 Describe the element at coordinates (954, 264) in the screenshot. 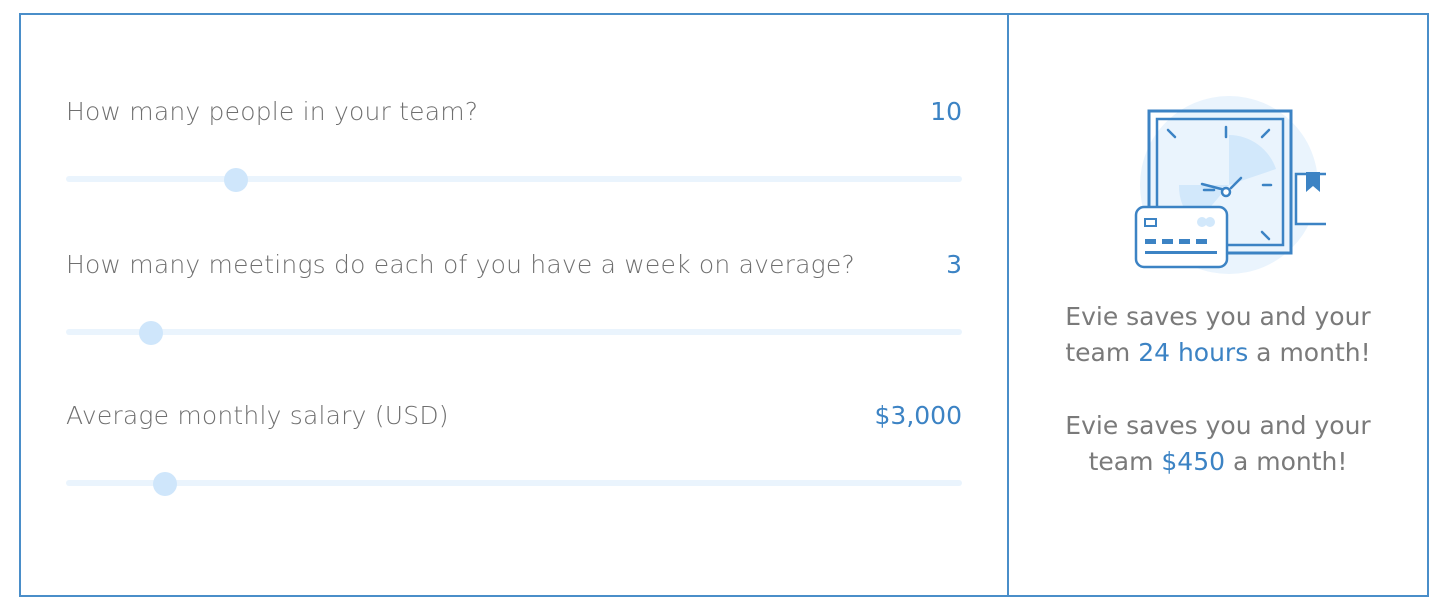

I see `meetings-value: 3` at that location.